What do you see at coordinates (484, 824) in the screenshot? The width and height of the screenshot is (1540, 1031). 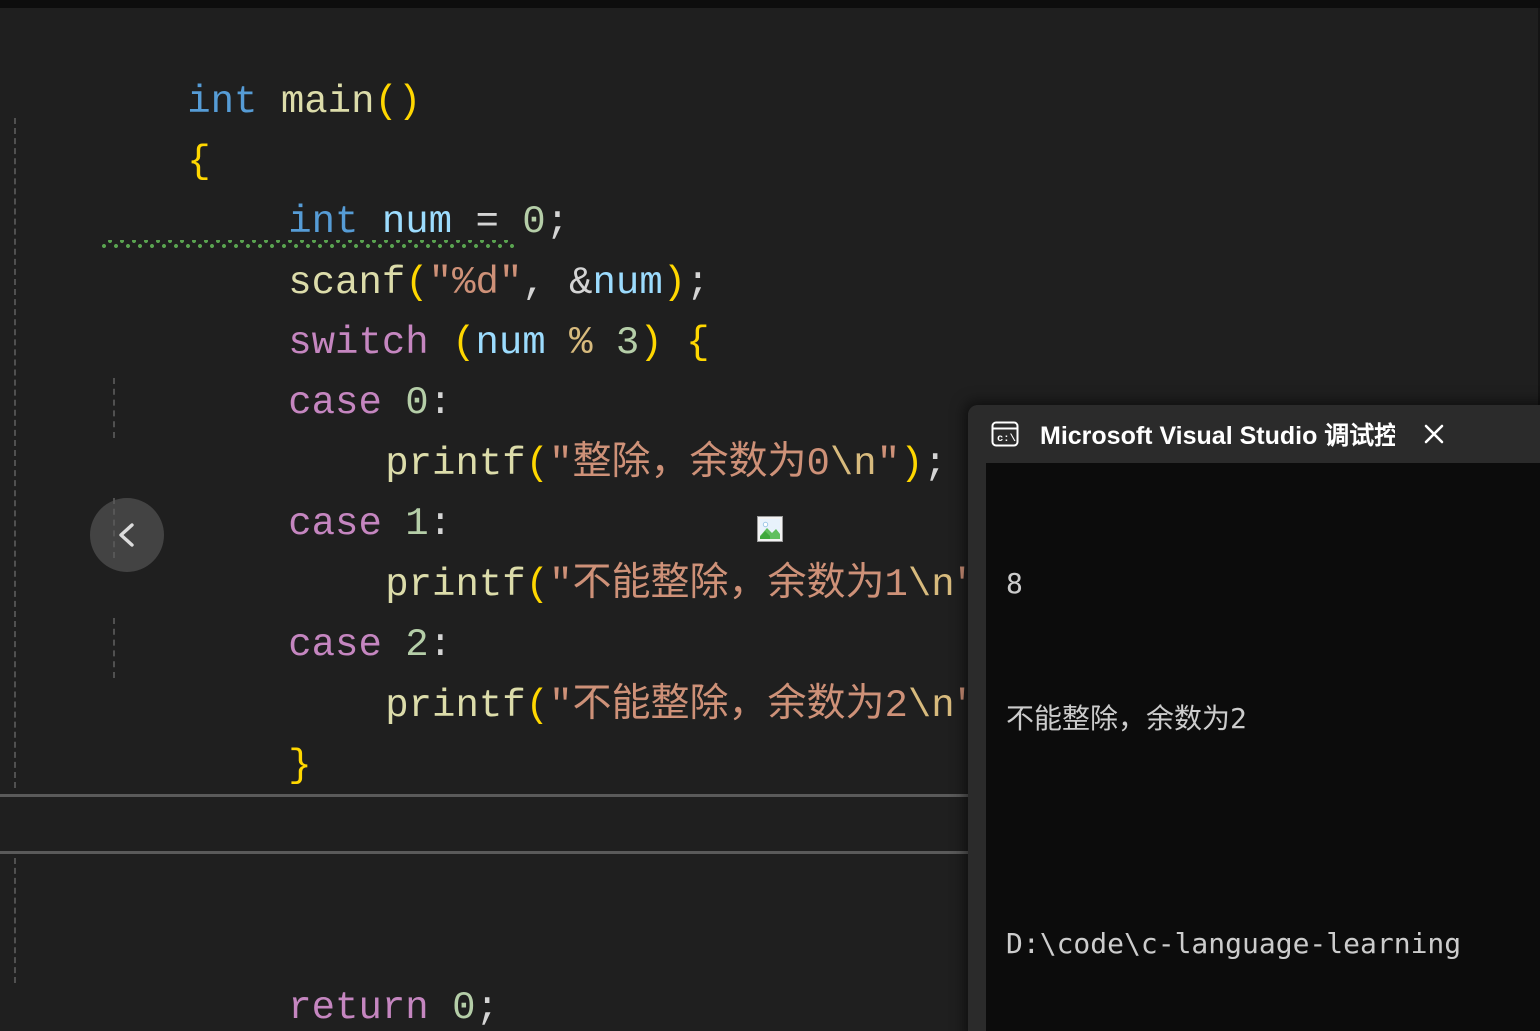 I see `current-line-highlight` at bounding box center [484, 824].